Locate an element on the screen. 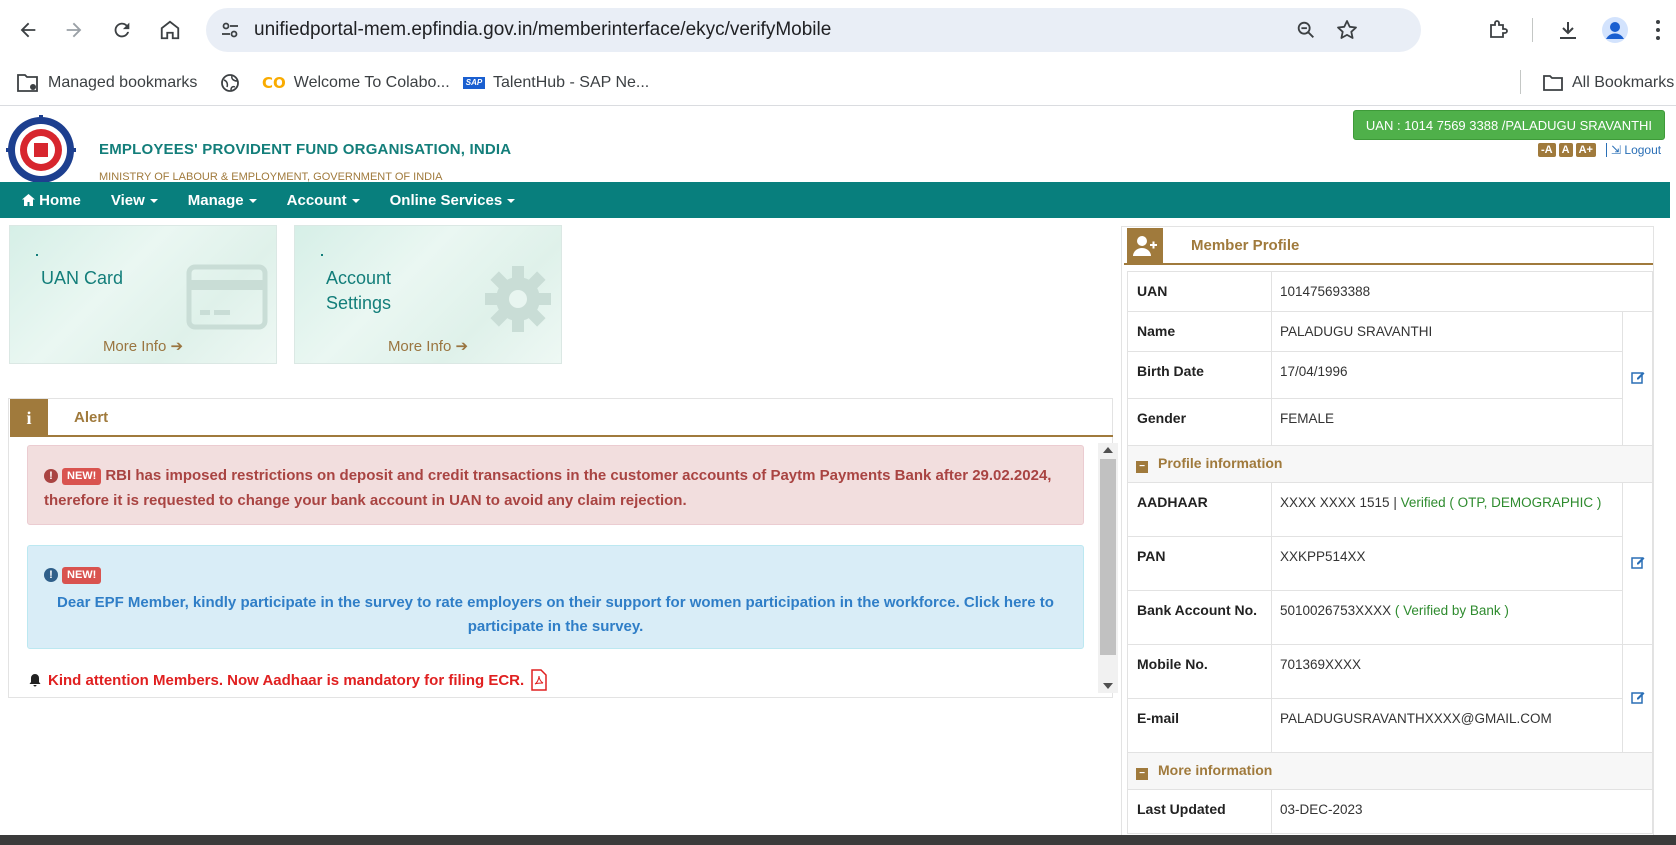  all-bookmarks: All Bookmarks is located at coordinates (1608, 83).